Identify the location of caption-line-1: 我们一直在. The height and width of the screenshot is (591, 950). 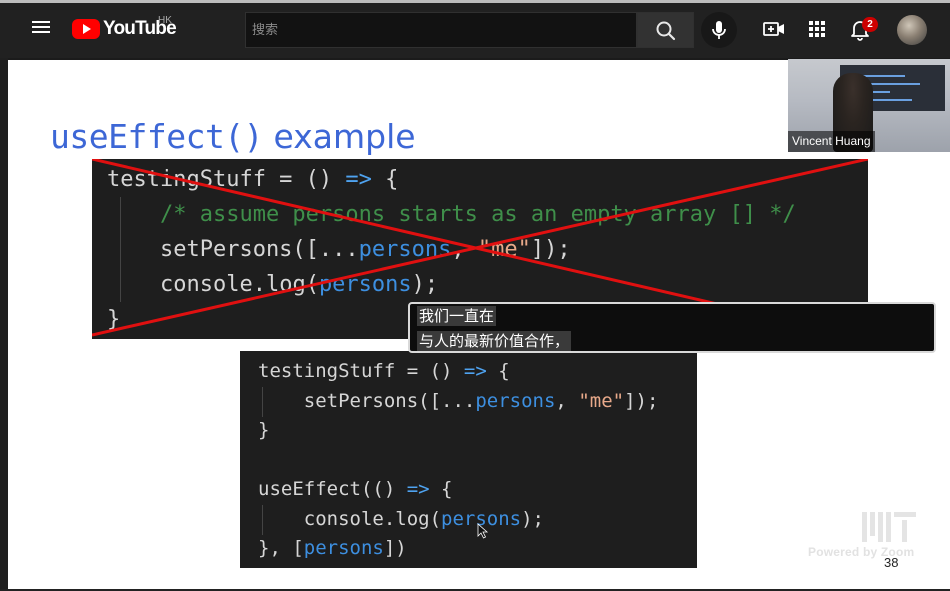
(457, 316).